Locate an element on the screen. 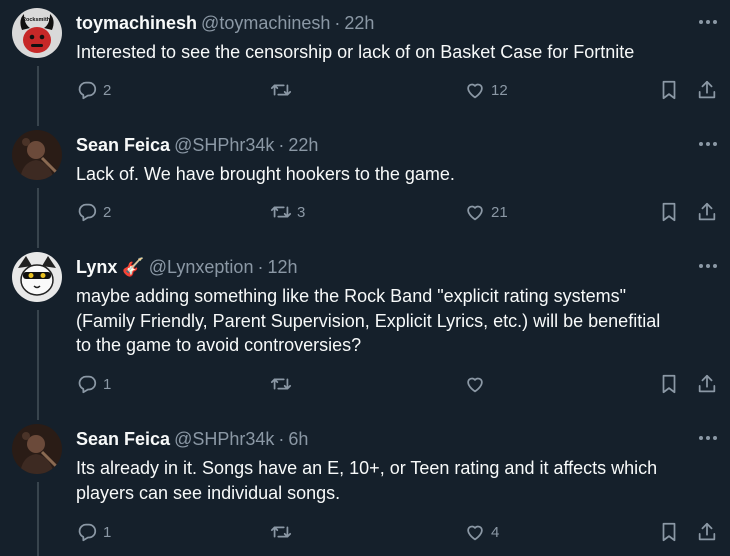  tweet-header: toymachinesh @toymachinesh · 22h is located at coordinates (225, 23).